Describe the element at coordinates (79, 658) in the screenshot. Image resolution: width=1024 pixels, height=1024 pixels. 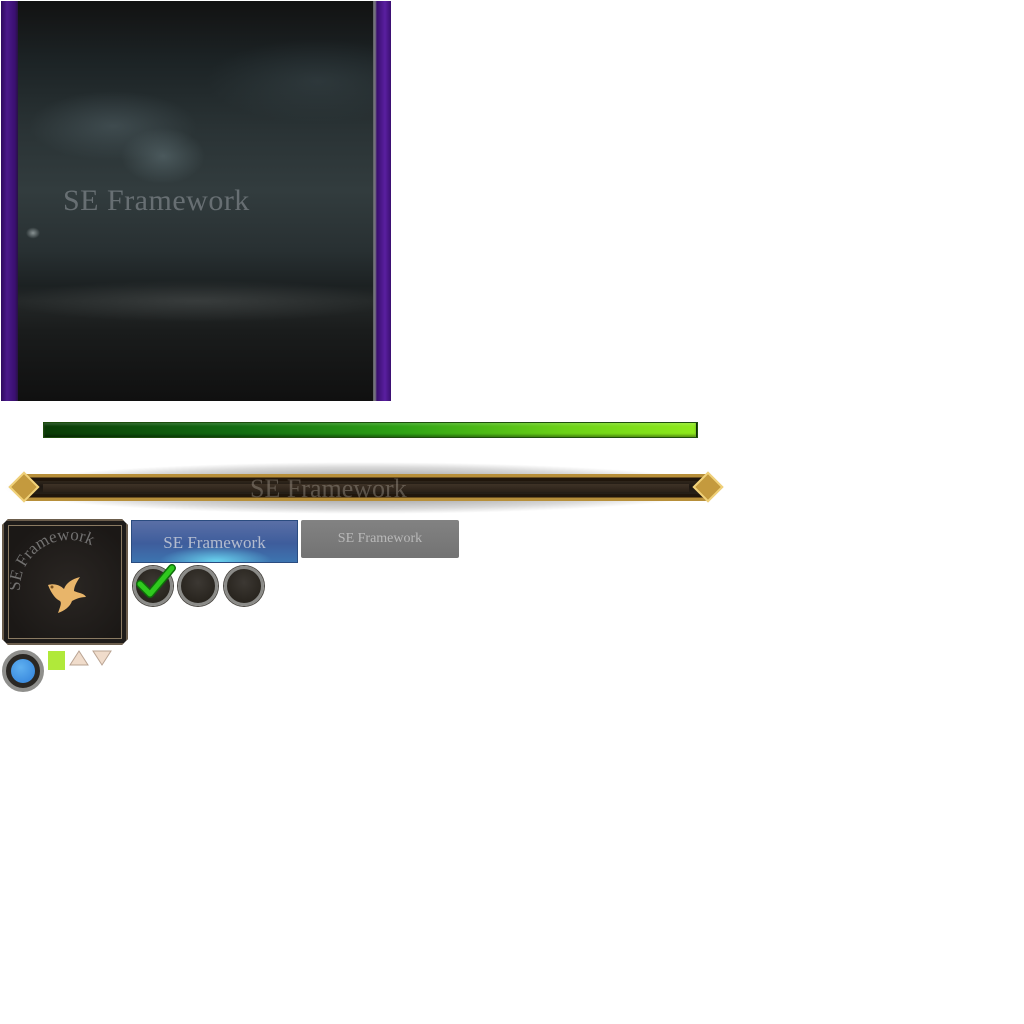
I see `arrow-up-icon` at that location.